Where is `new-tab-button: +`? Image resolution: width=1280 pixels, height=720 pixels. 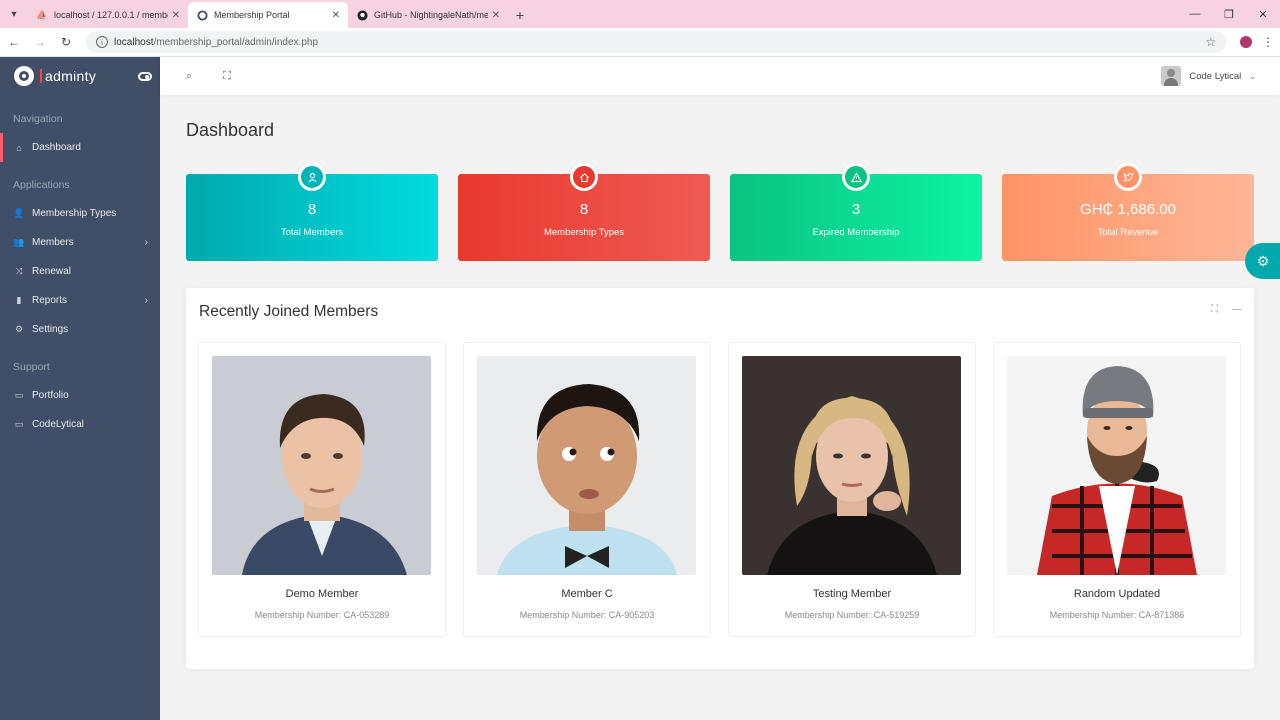
new-tab-button: + is located at coordinates (520, 15).